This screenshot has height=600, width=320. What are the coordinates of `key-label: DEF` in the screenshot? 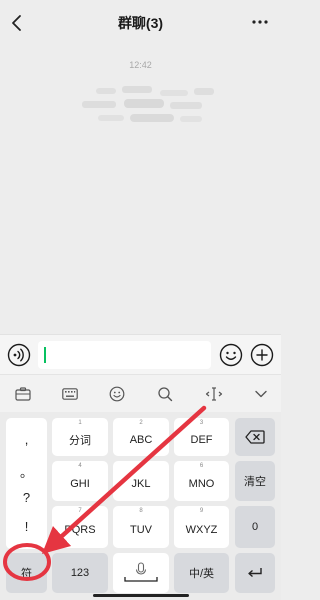 It's located at (201, 439).